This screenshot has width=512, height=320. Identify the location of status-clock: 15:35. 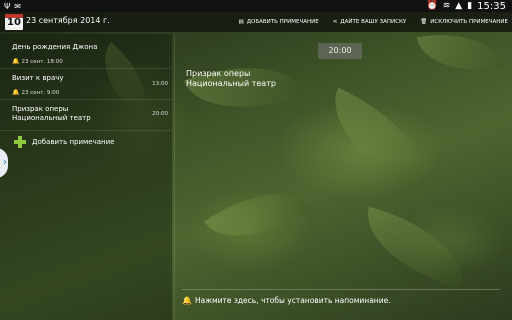
(491, 6).